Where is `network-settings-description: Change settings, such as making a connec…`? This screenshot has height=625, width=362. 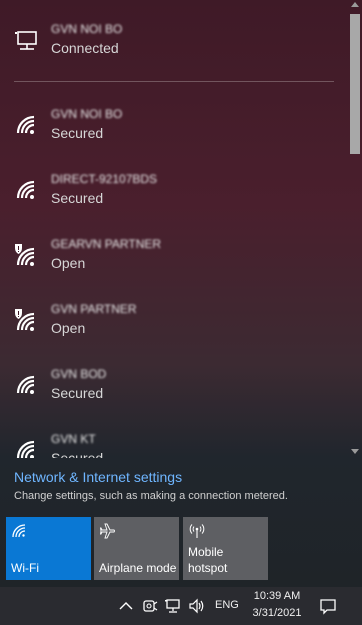
network-settings-description: Change settings, such as making a connec… is located at coordinates (151, 496).